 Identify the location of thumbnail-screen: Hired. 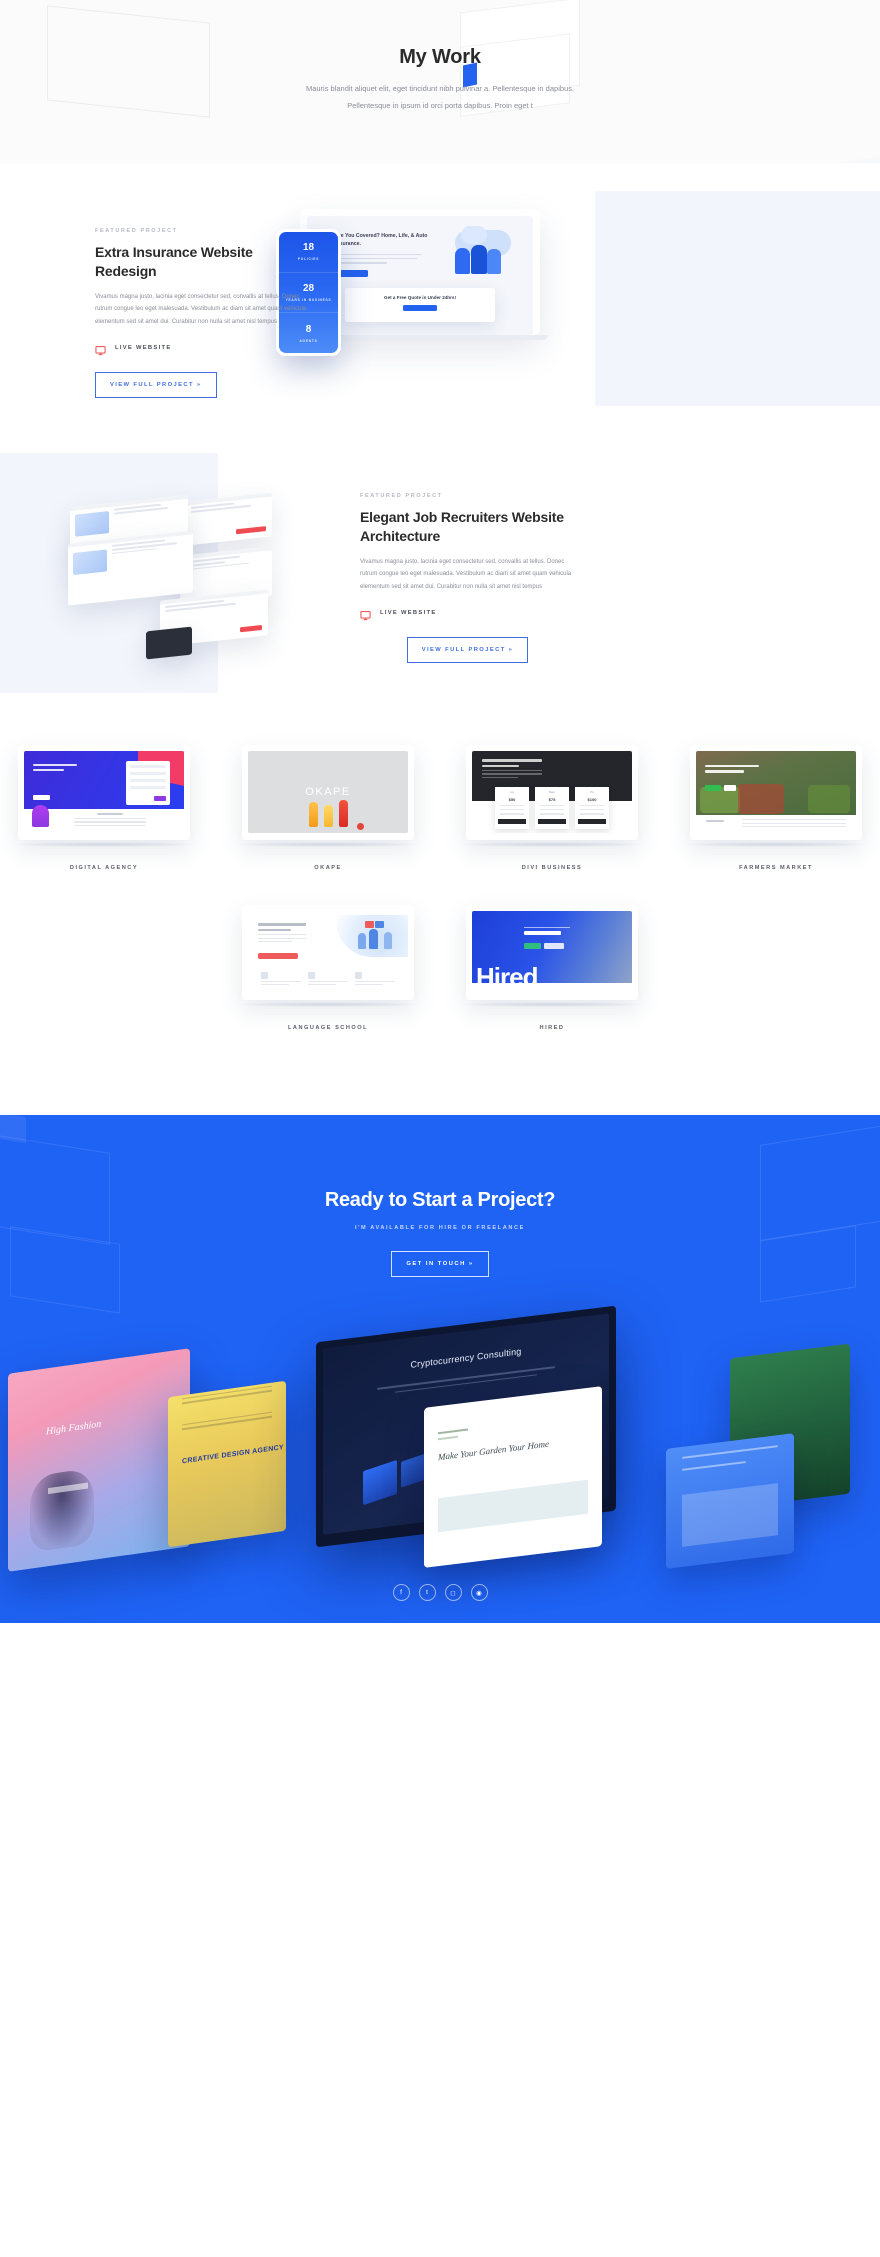
(552, 952).